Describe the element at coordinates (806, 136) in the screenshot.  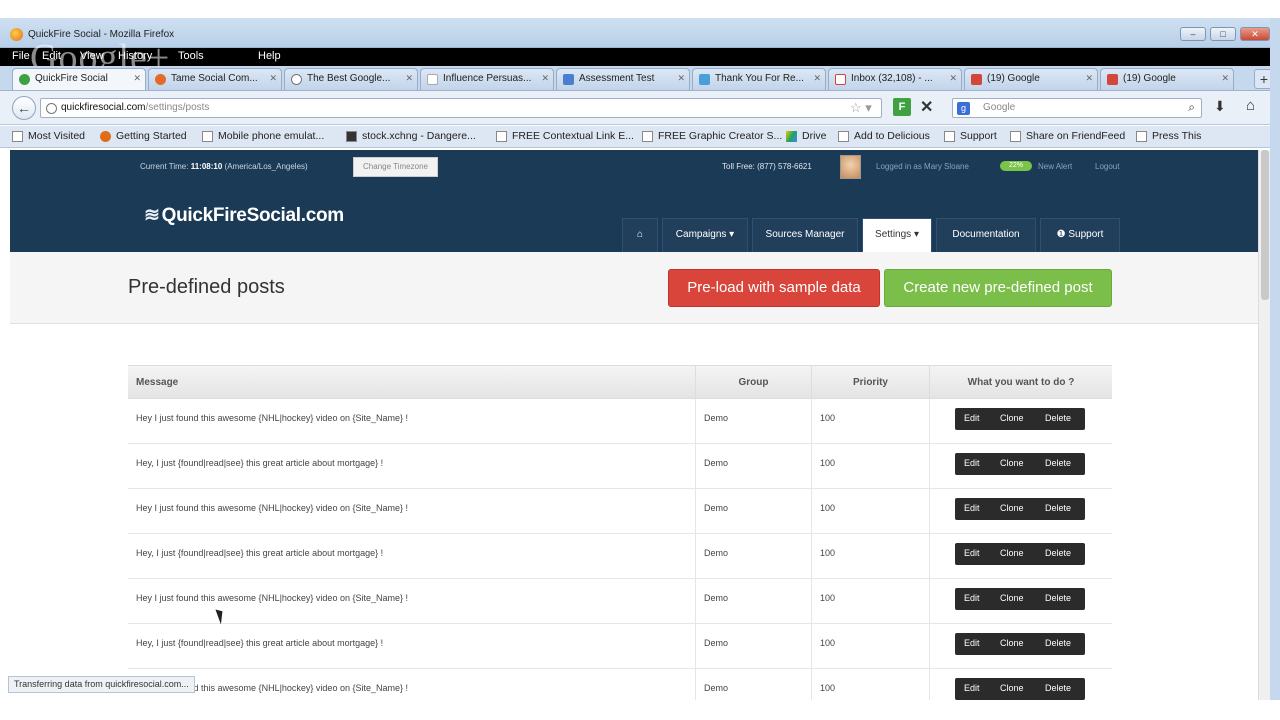
I see `bookmark-drive: Drive` at that location.